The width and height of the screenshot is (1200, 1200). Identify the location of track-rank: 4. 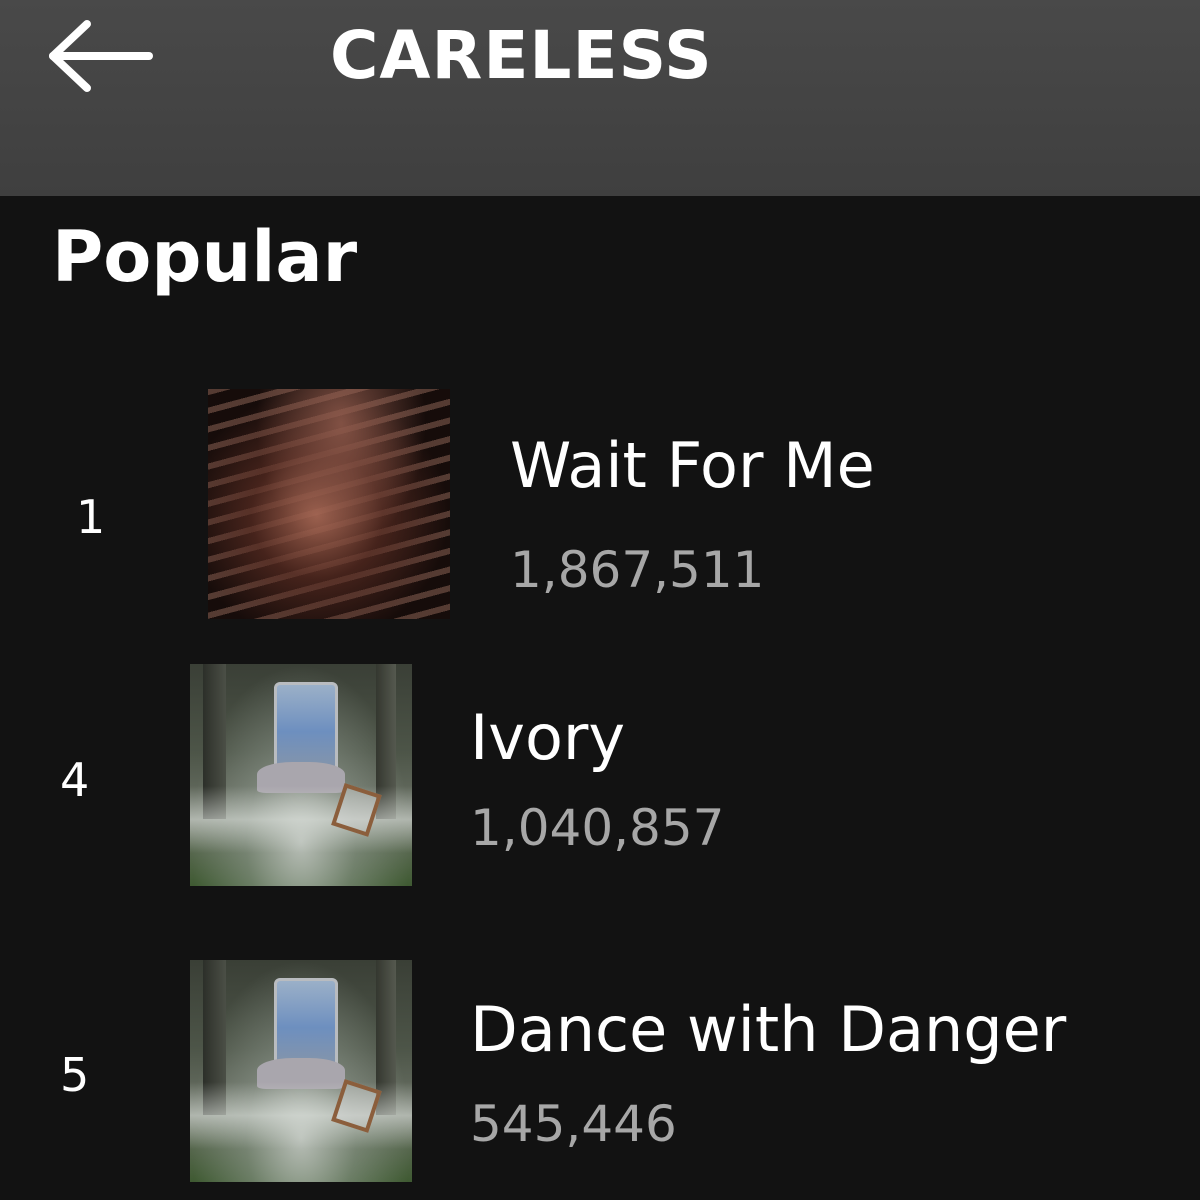
(75, 780).